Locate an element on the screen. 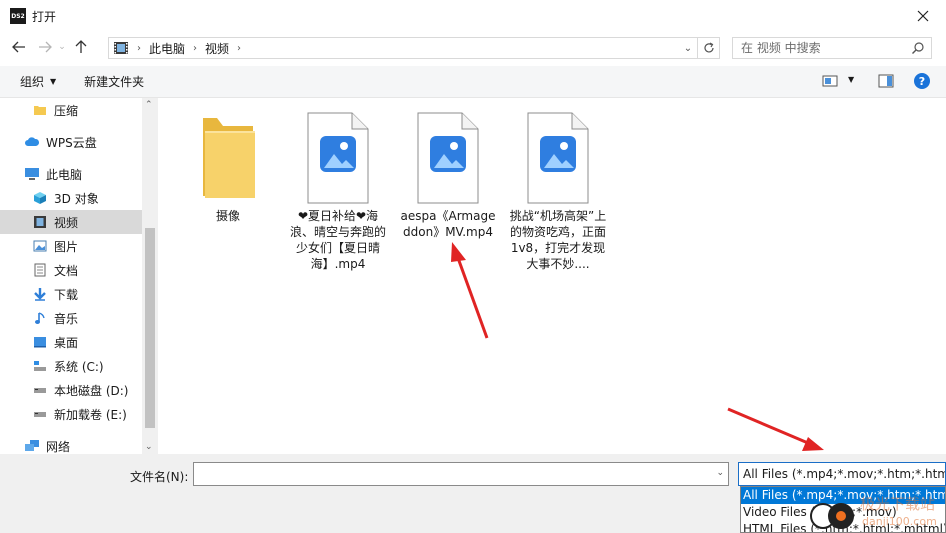 Image resolution: width=946 pixels, height=533 pixels. arrow-up-icon is located at coordinates (81, 46).